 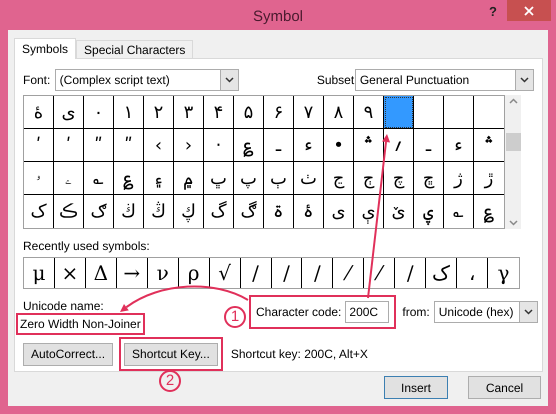 I want to click on symbol-cell: ژ, so click(x=459, y=178).